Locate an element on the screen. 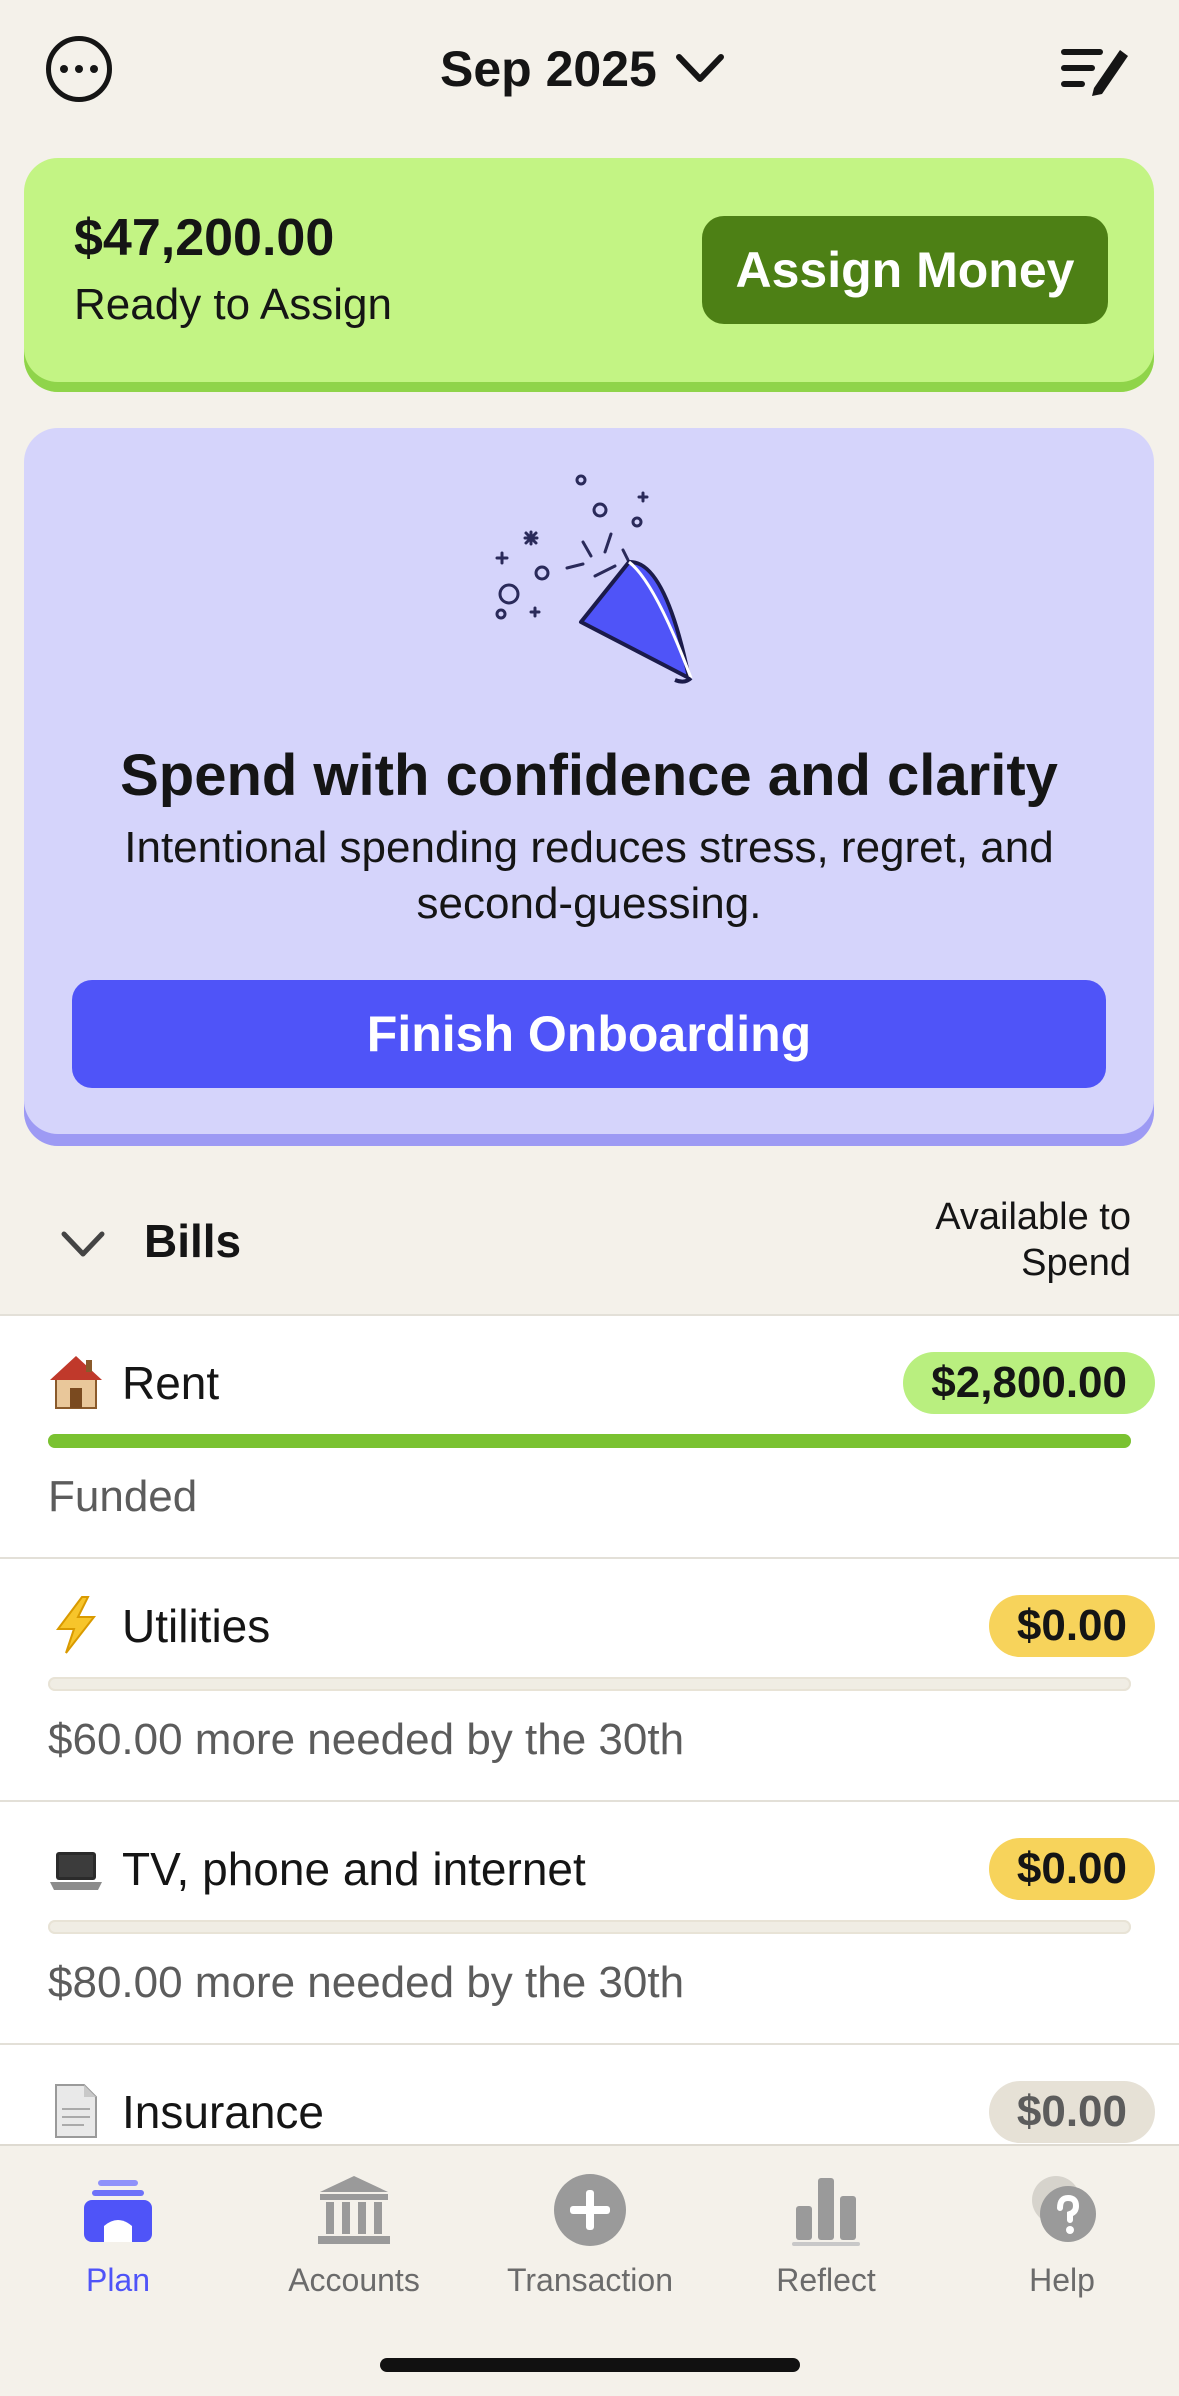  category-name: Utilities is located at coordinates (196, 1626).